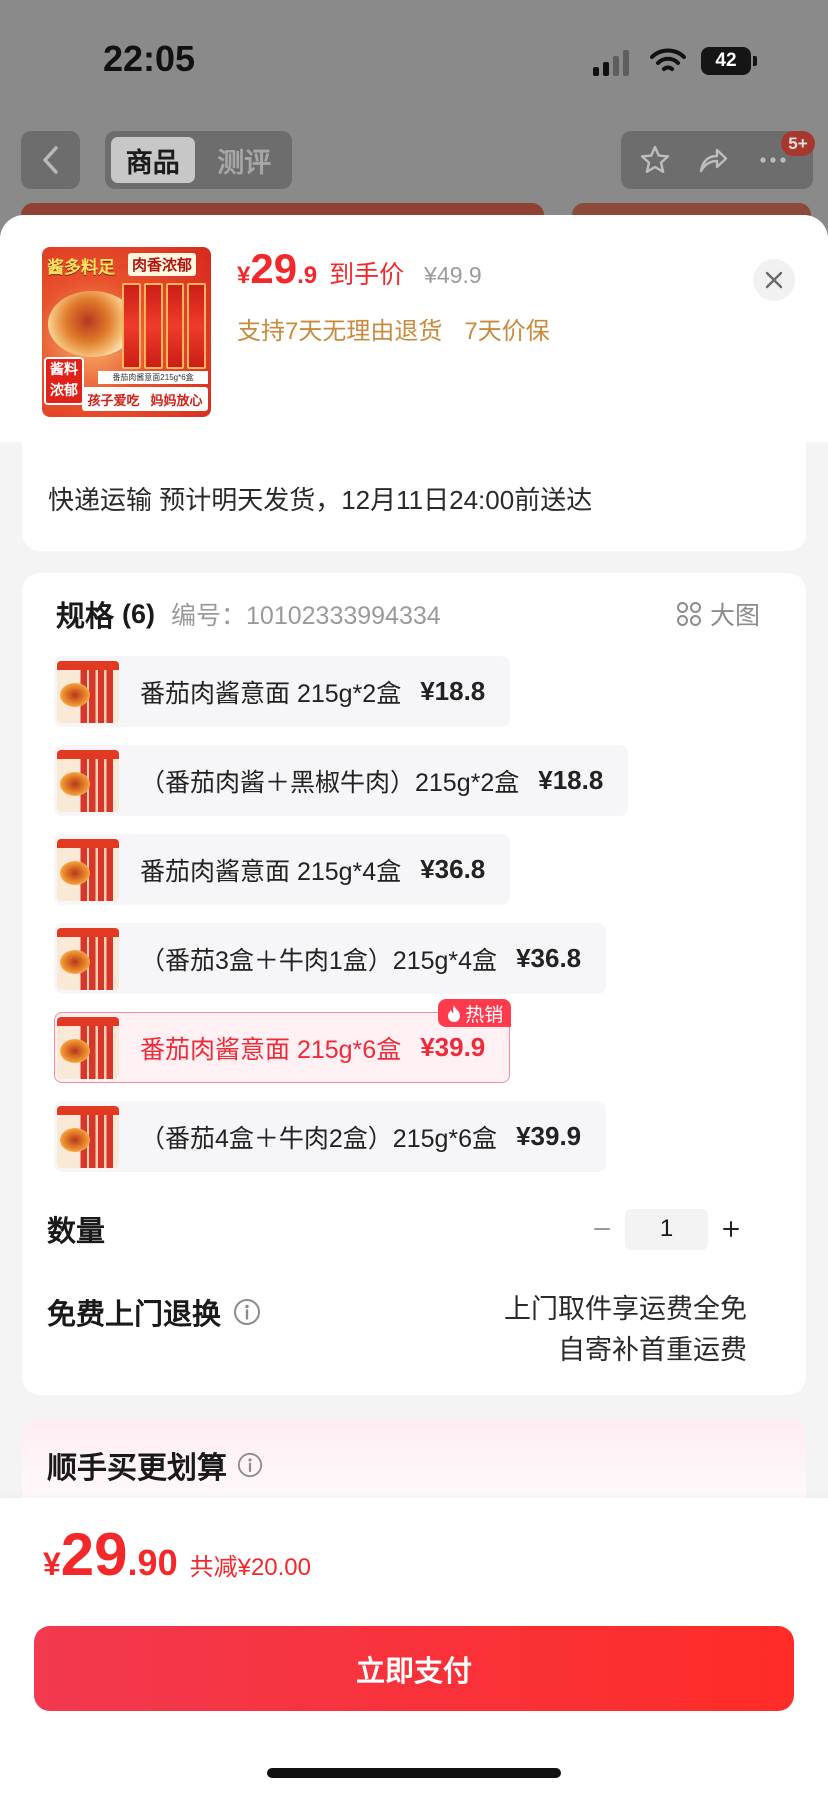 The height and width of the screenshot is (1796, 828). I want to click on spec-option: （番茄4盒＋牛肉2盒）215g*6盒 ¥39.9, so click(330, 1136).